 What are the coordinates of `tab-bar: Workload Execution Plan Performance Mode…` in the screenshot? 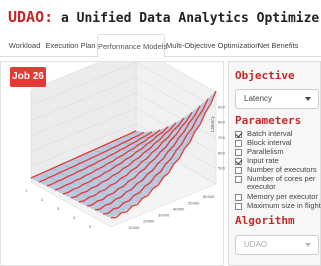 It's located at (160, 46).